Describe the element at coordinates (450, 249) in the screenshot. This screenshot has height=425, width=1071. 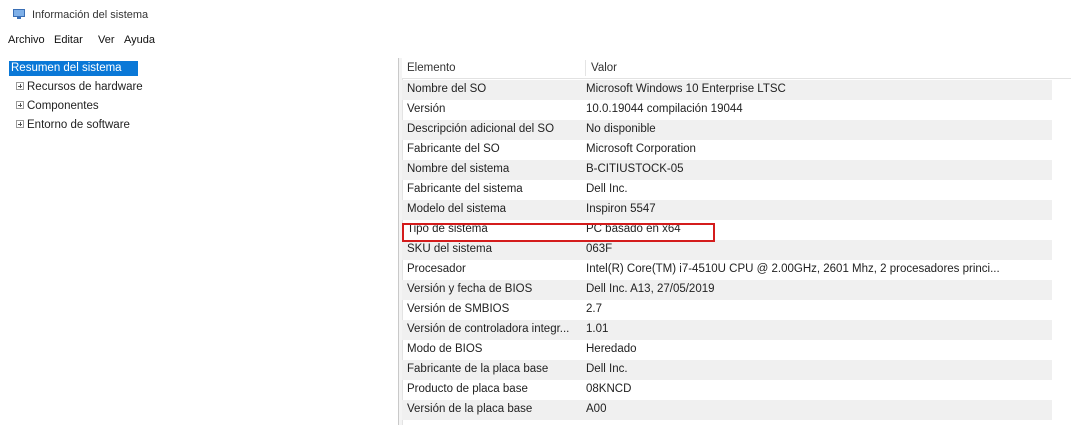
I see `cell-elemento: SKU del sistema` at that location.